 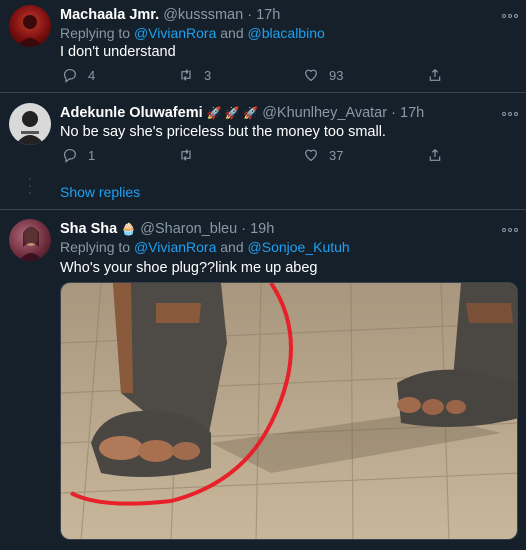 I want to click on action-bar: 1 37, so click(x=260, y=157).